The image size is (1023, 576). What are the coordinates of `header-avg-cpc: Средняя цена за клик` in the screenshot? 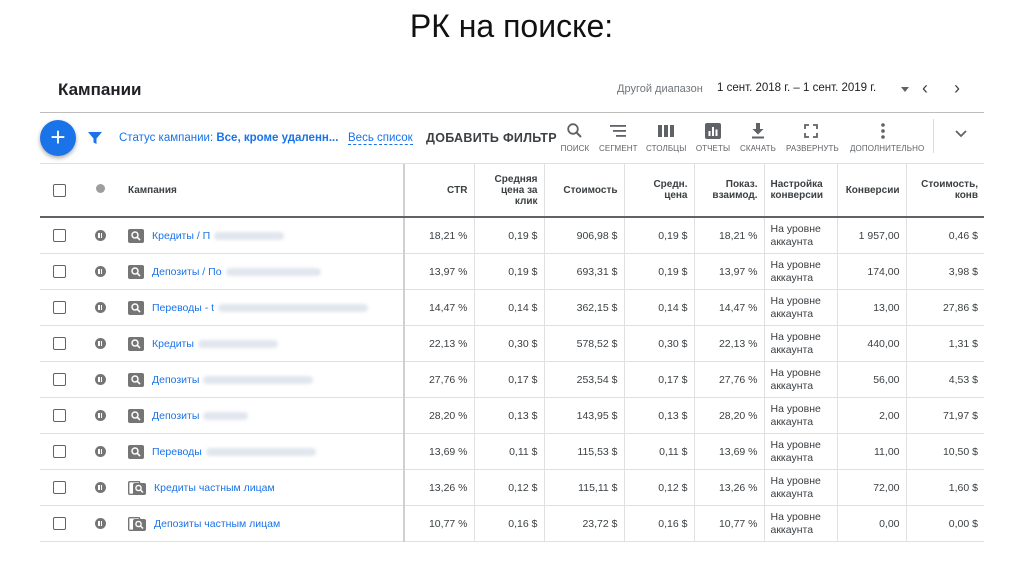 It's located at (508, 191).